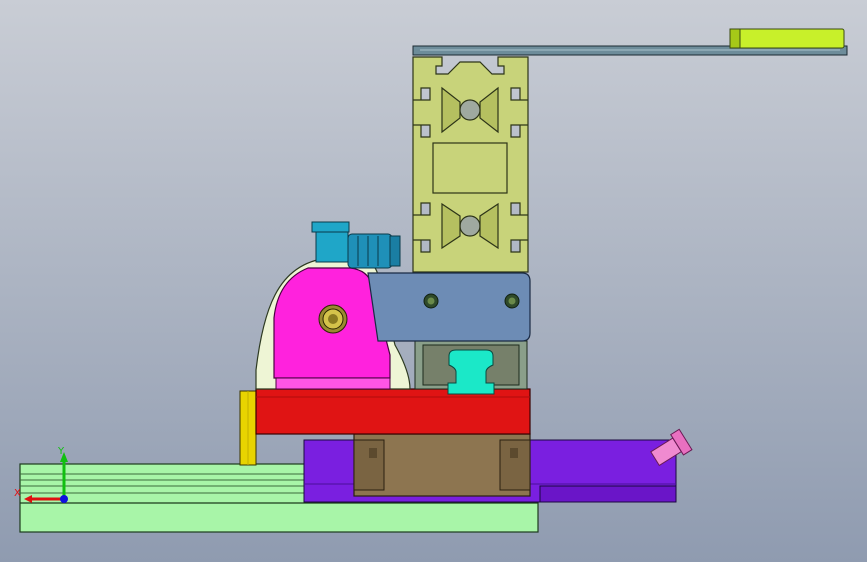  Describe the element at coordinates (393, 411) in the screenshot. I see `red-plate` at that location.